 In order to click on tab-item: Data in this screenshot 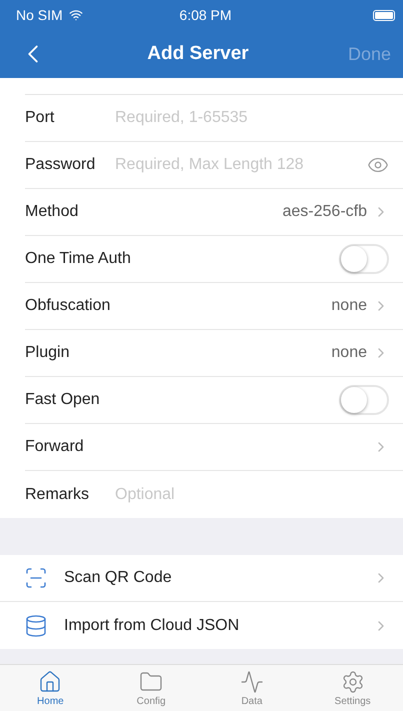, I will do `click(252, 688)`.